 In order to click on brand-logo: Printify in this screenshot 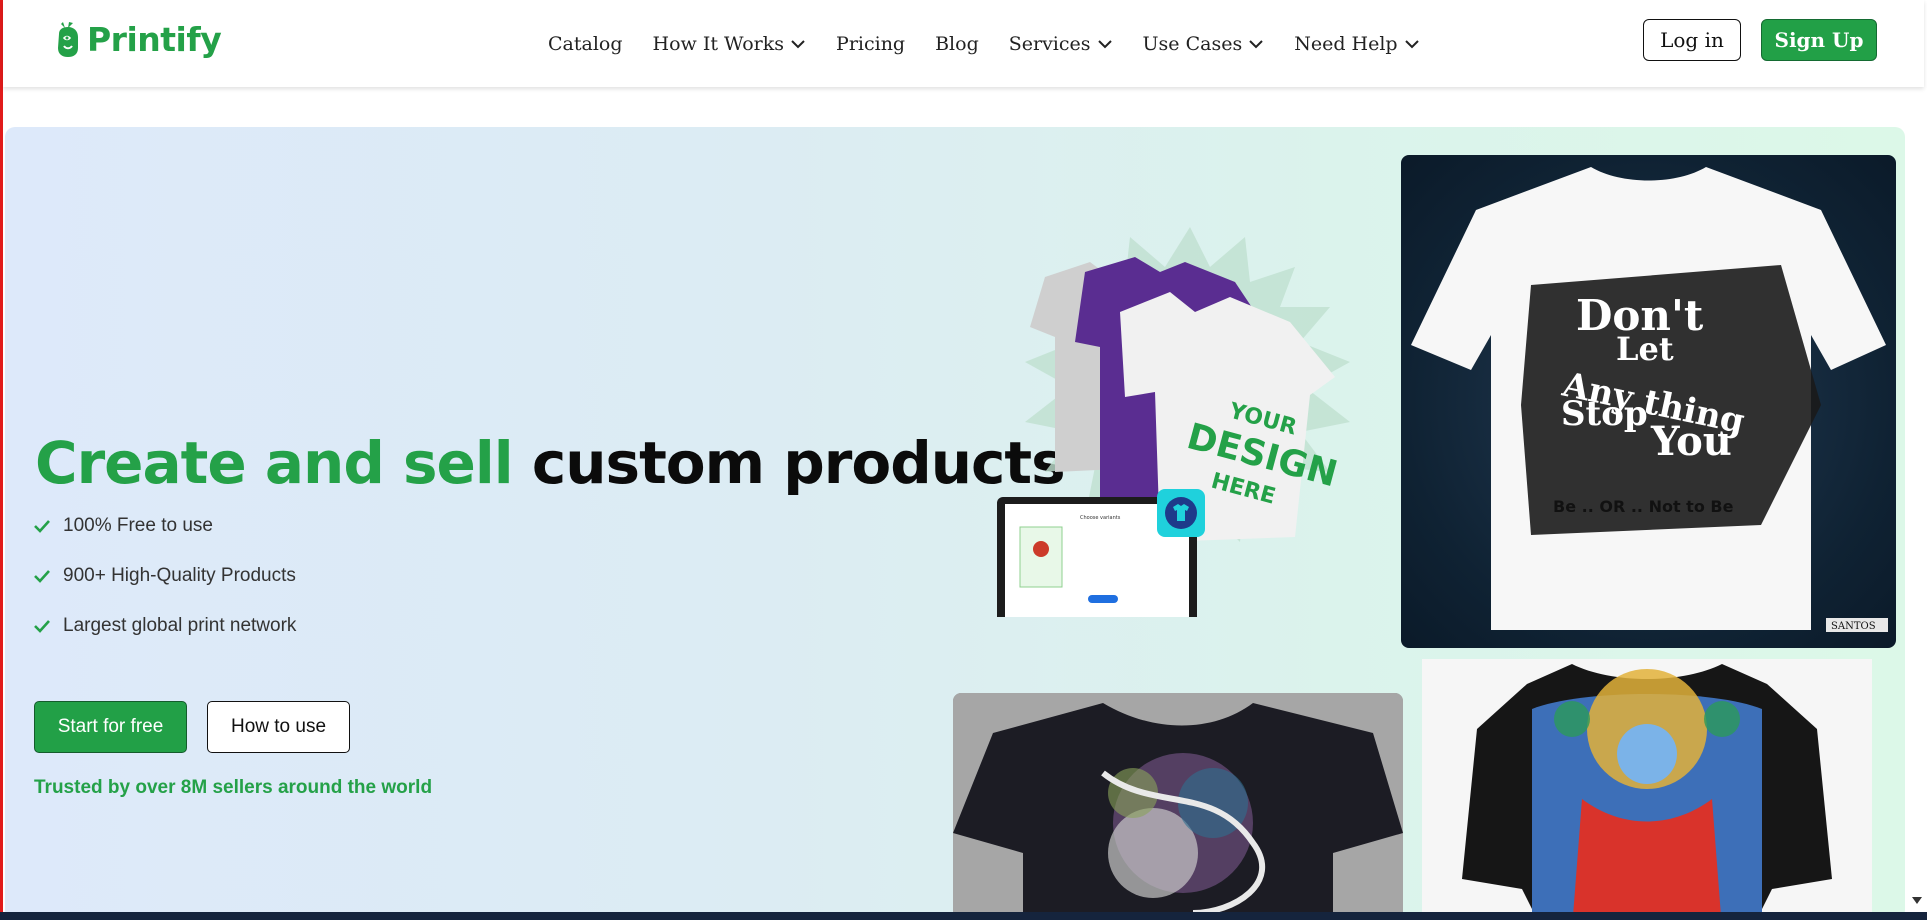, I will do `click(138, 39)`.